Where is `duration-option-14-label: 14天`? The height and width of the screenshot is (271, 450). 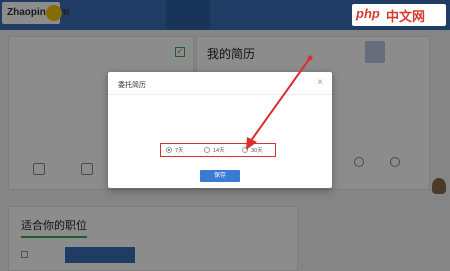 duration-option-14-label: 14天 is located at coordinates (219, 151).